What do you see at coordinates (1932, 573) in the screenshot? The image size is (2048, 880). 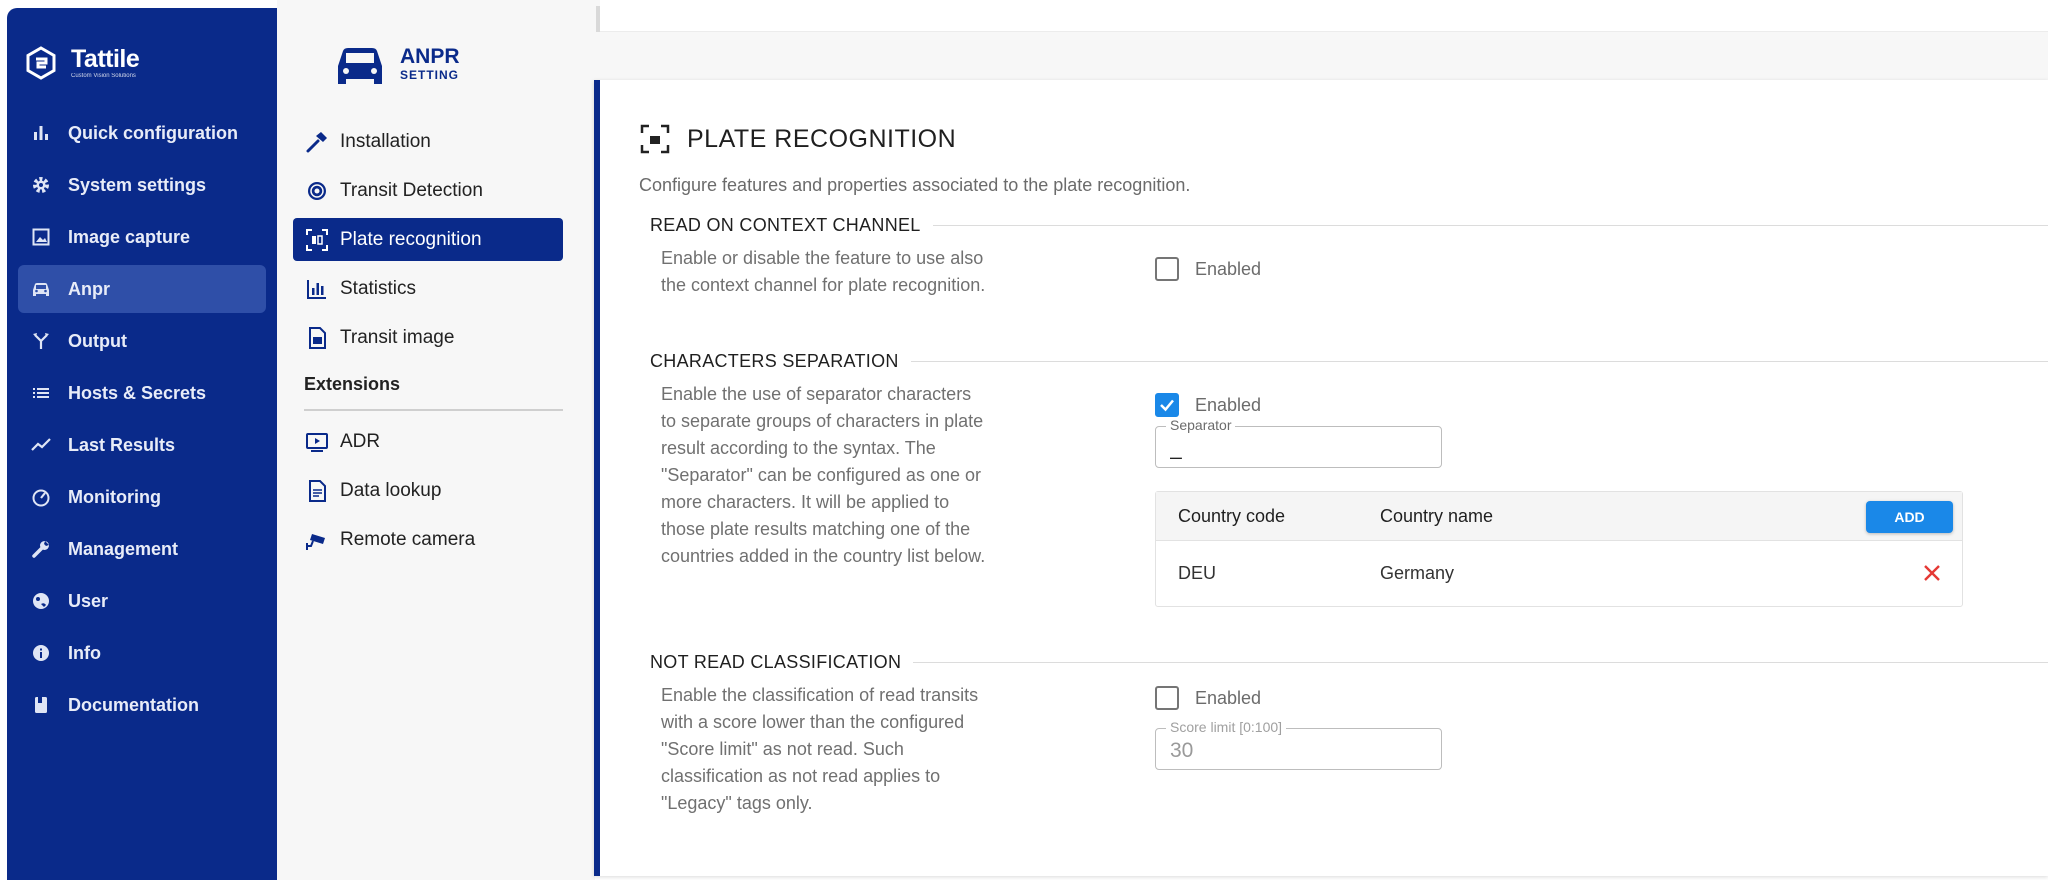 I see `delete-row-icon` at bounding box center [1932, 573].